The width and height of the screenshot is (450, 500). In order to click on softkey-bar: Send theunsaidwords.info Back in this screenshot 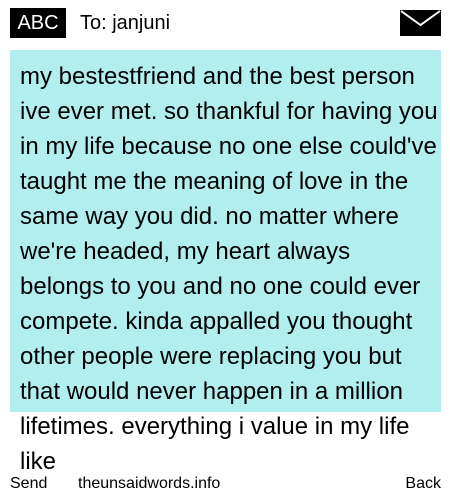, I will do `click(225, 486)`.